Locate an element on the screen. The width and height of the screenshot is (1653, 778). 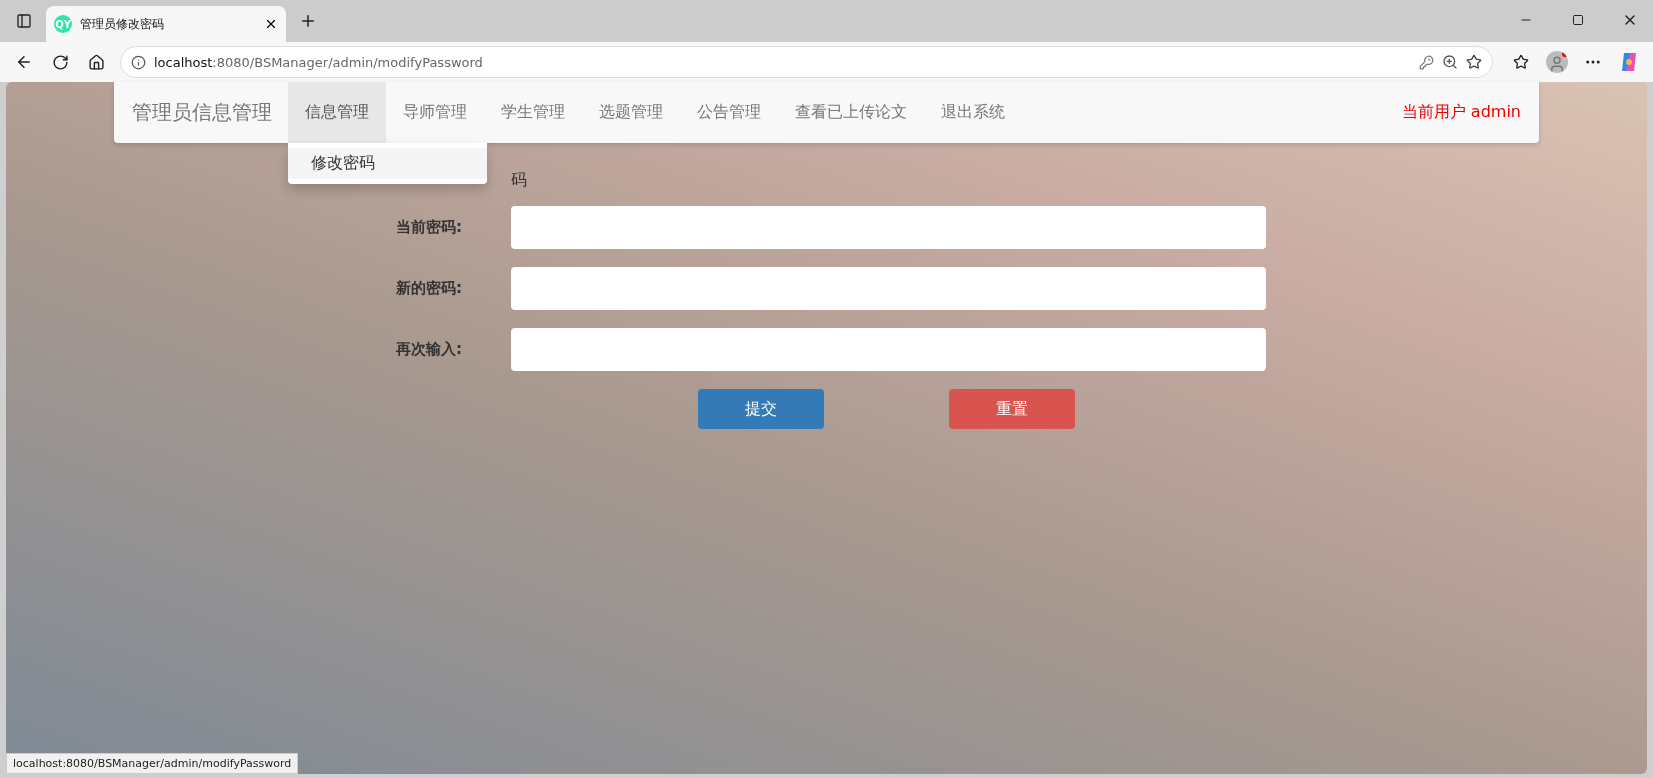
nav-link: 退出系统 is located at coordinates (973, 112).